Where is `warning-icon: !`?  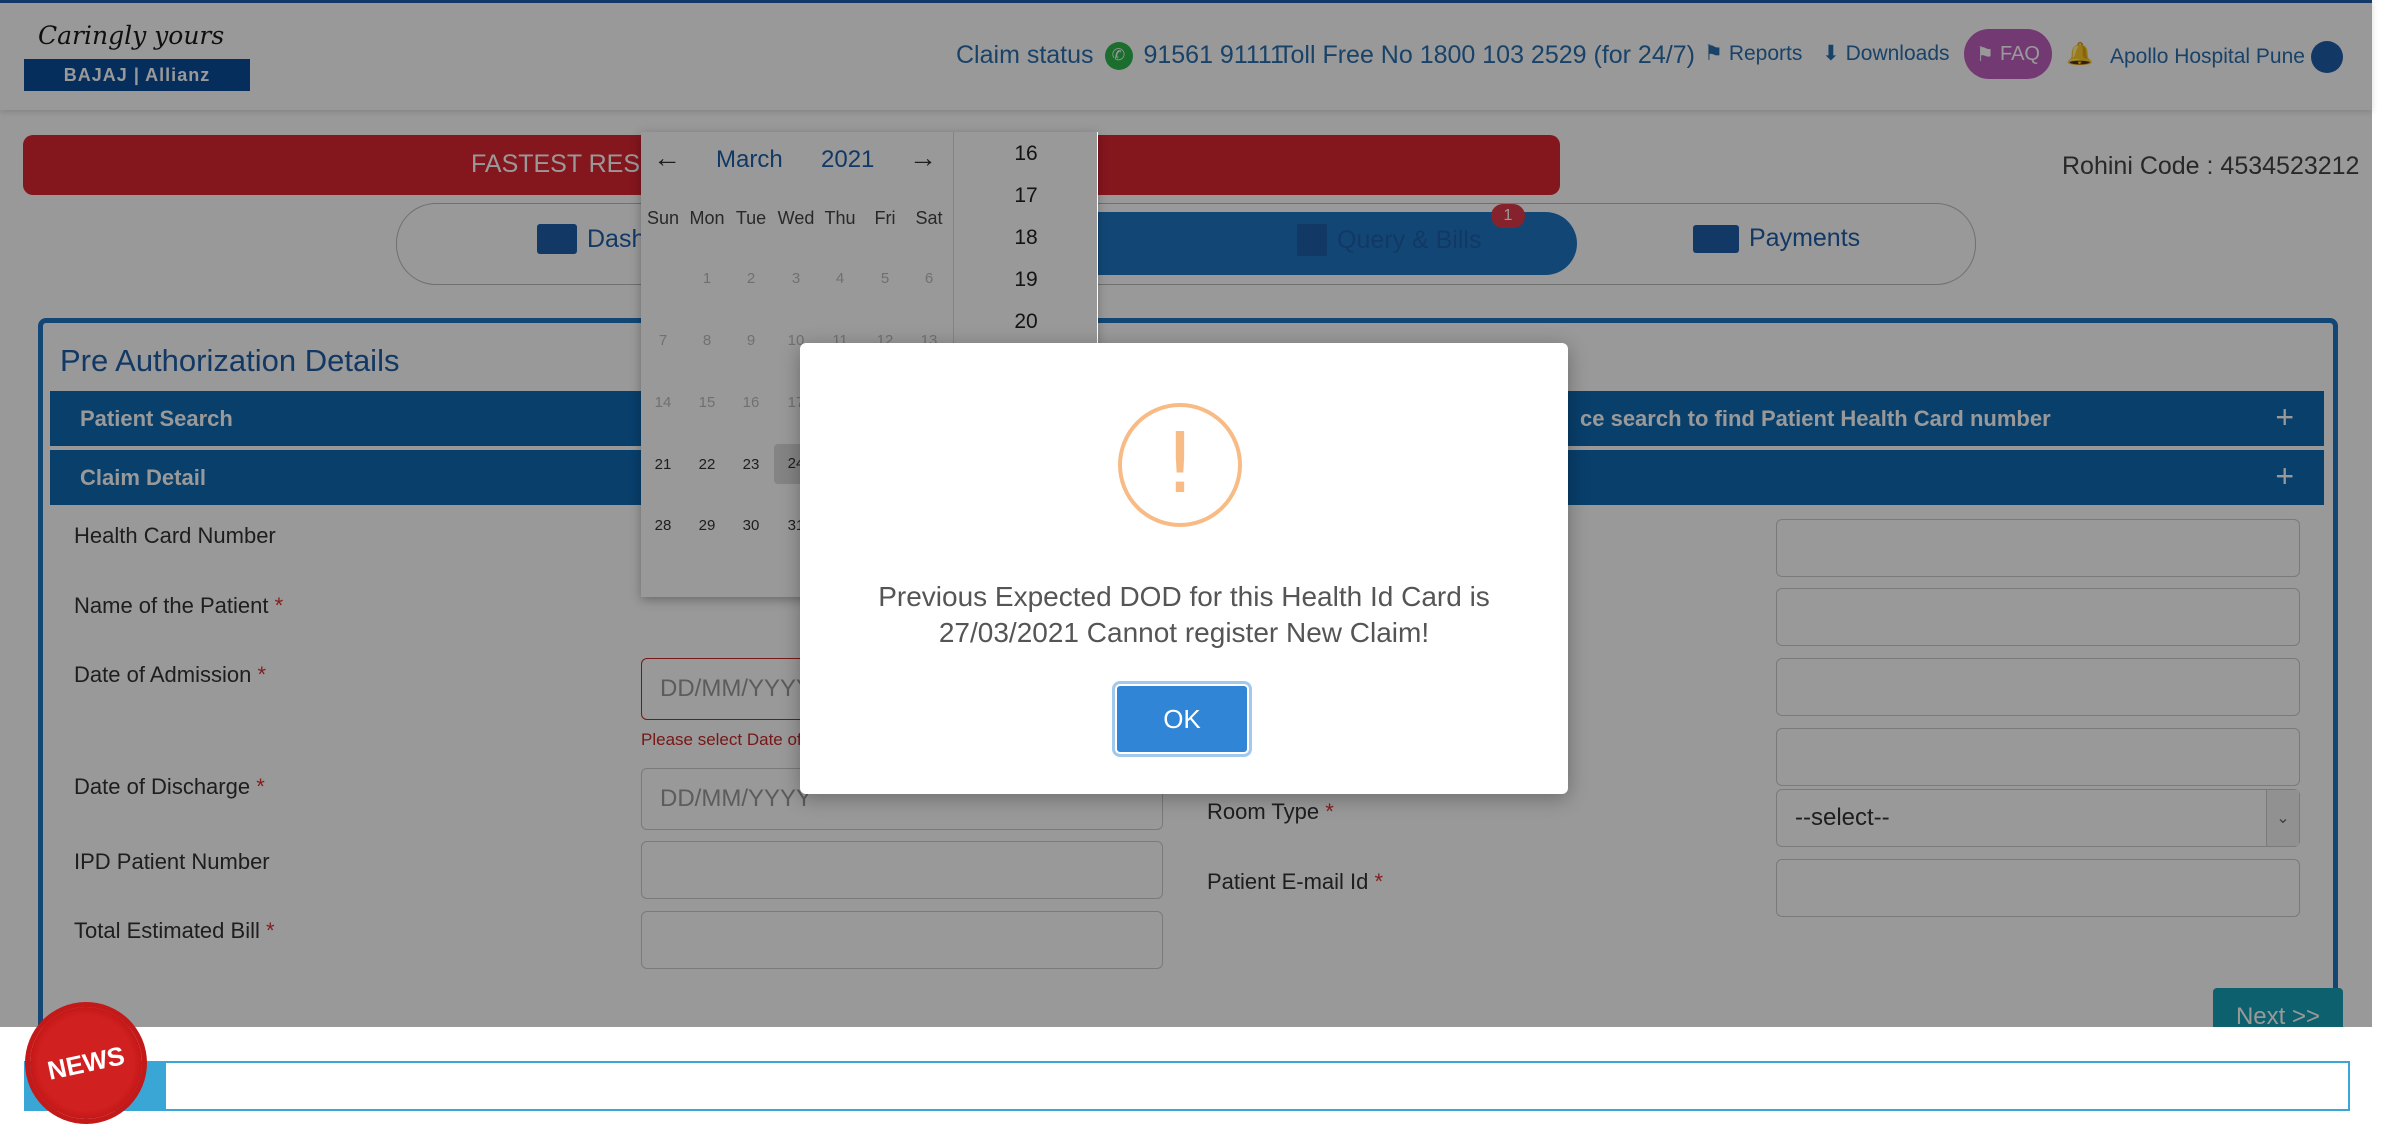 warning-icon: ! is located at coordinates (1180, 465).